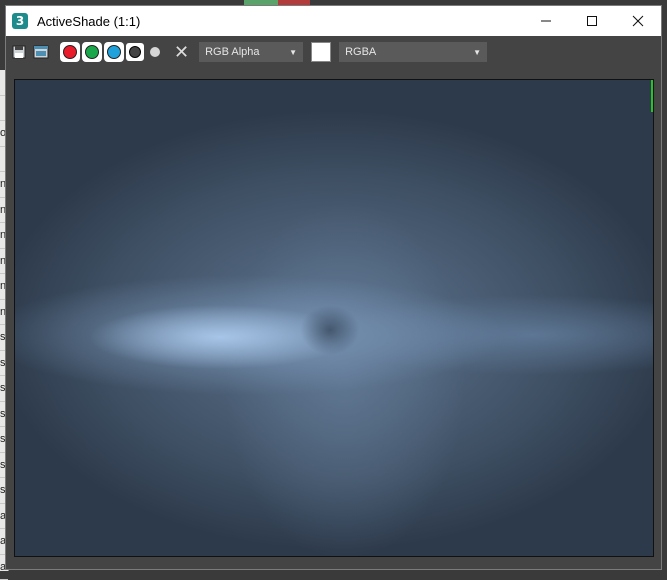  I want to click on green-channel-icon, so click(92, 52).